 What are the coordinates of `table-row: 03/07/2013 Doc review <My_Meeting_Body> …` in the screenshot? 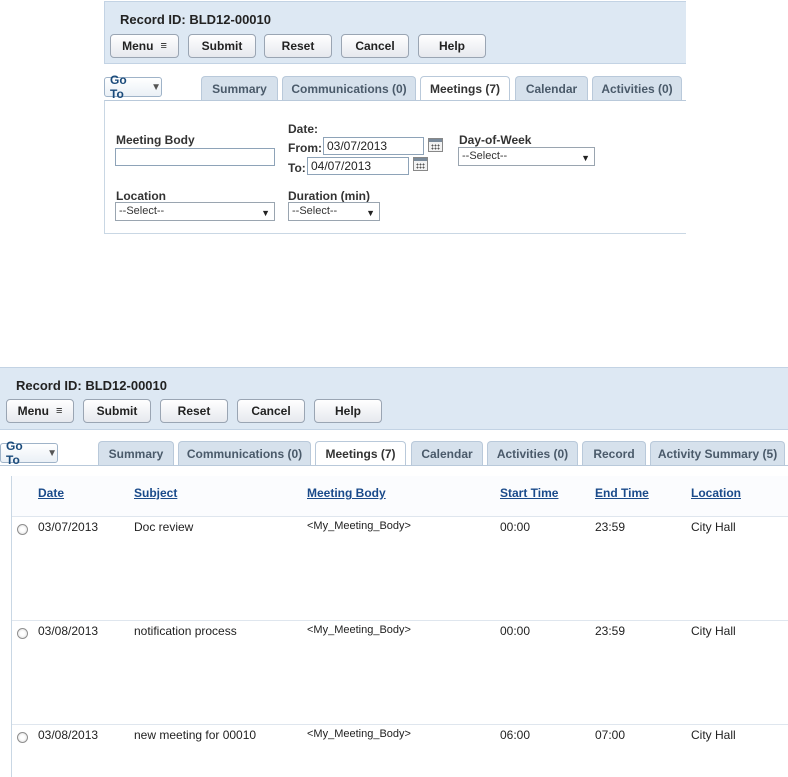 It's located at (400, 568).